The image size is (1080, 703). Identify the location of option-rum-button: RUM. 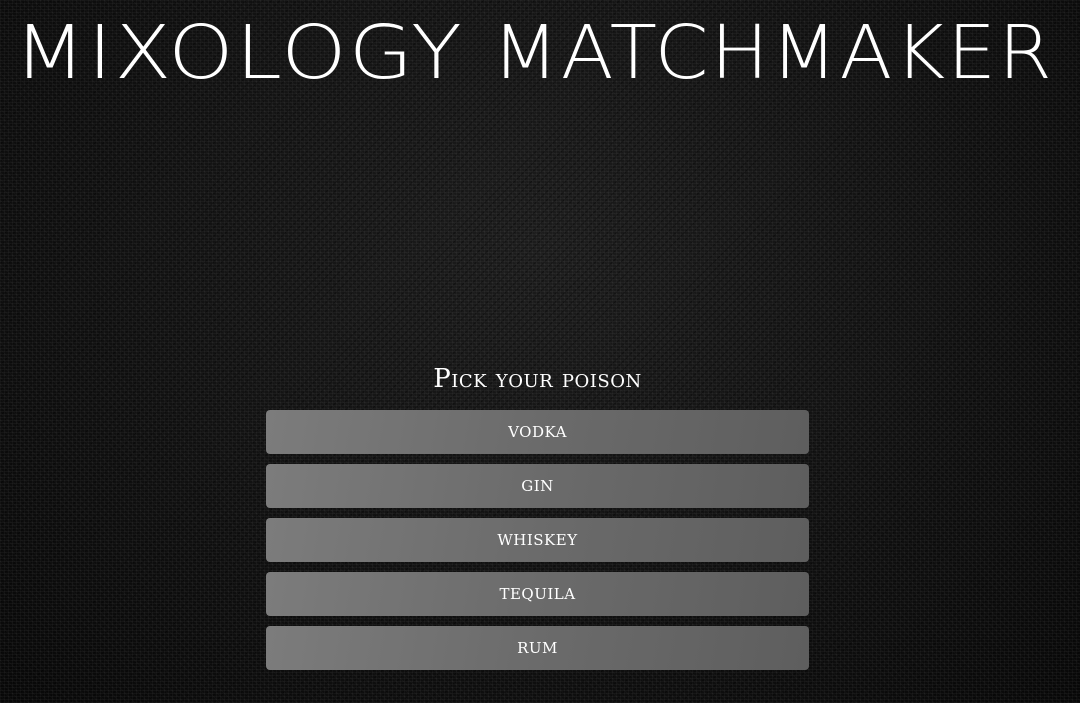
(537, 648).